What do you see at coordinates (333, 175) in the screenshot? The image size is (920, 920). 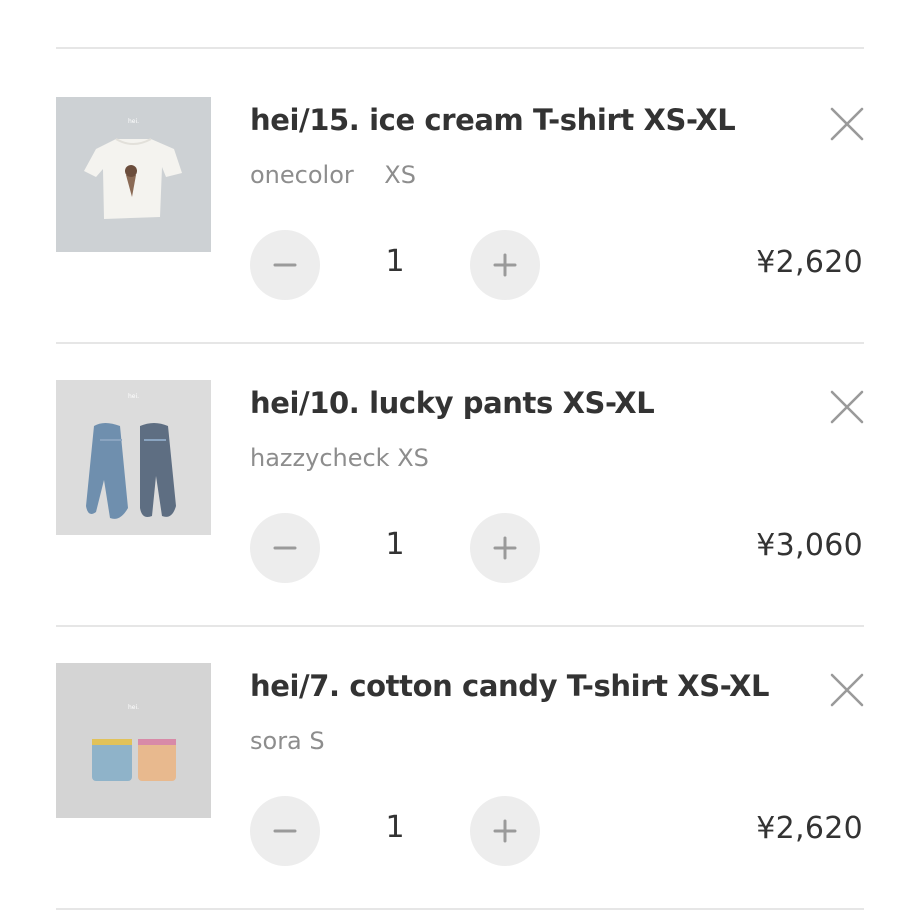 I see `product-variant: onecolor XS` at bounding box center [333, 175].